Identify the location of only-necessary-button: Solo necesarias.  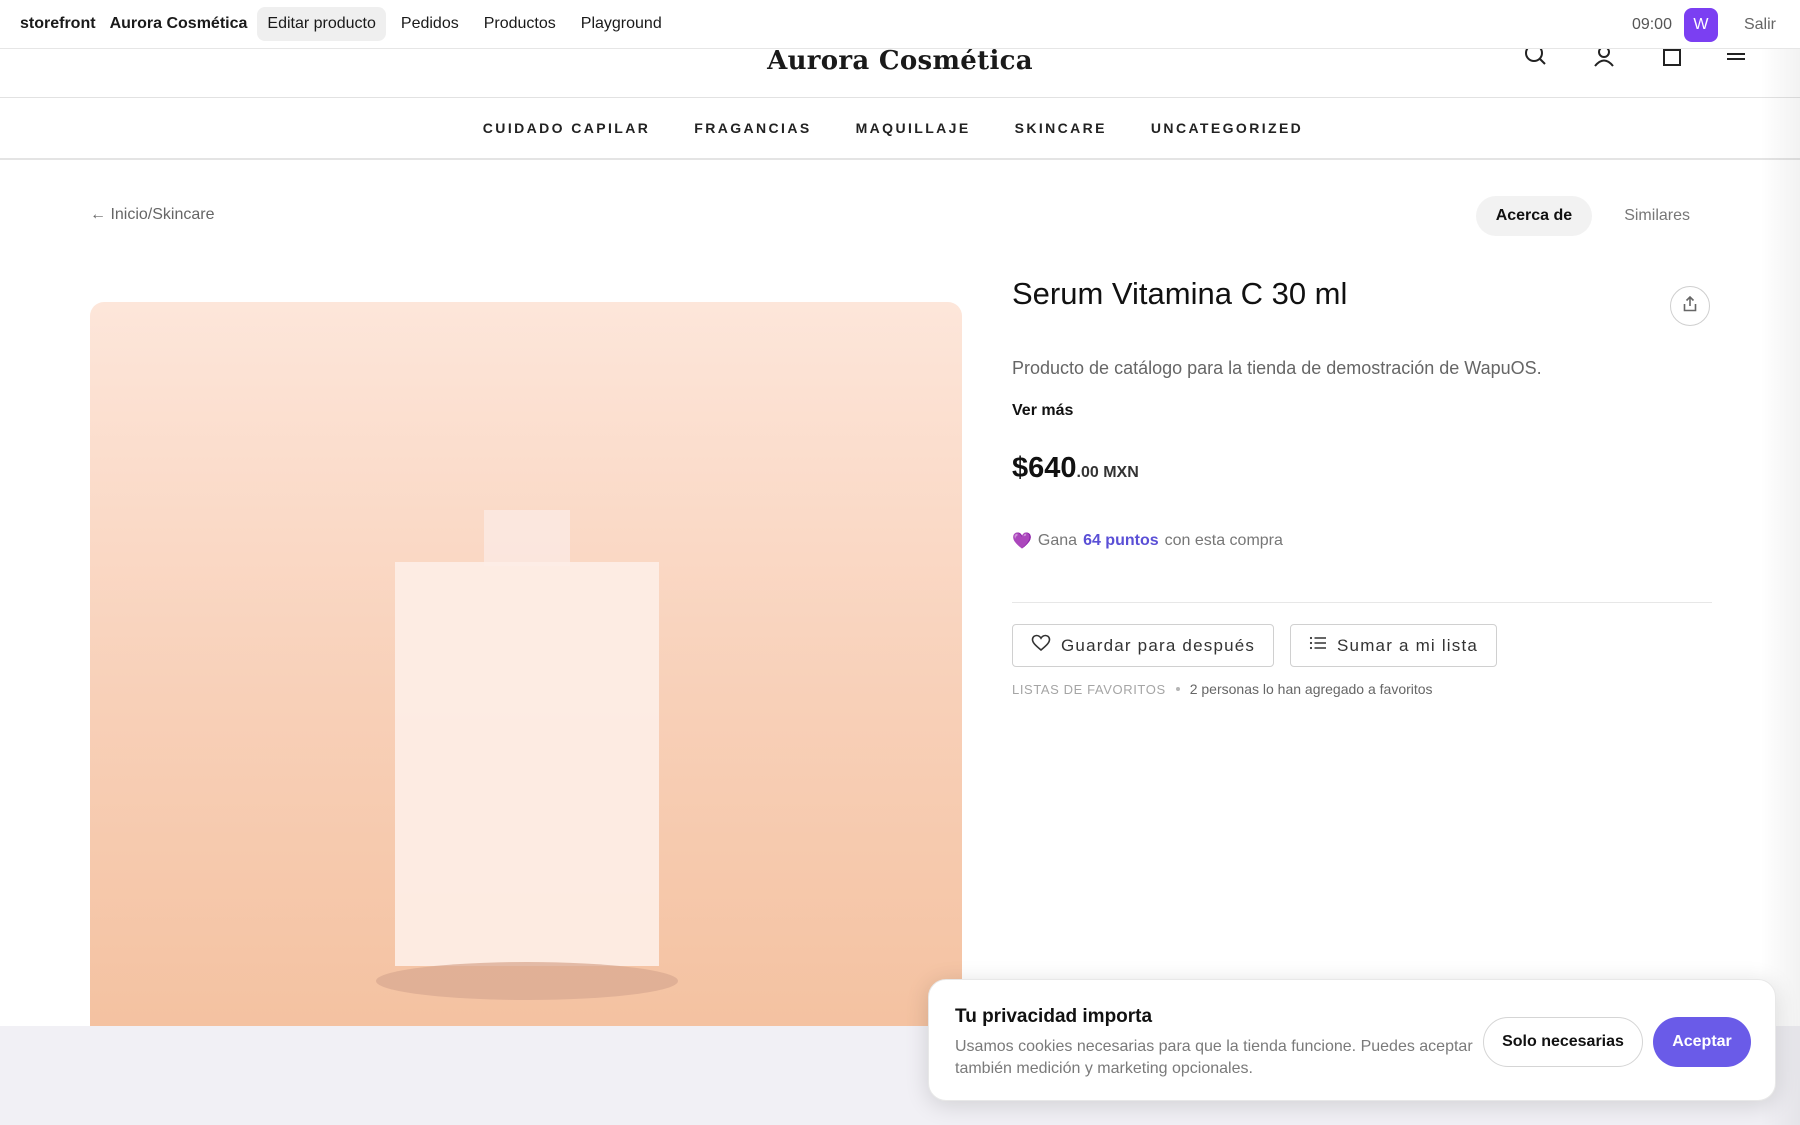
(1563, 1042).